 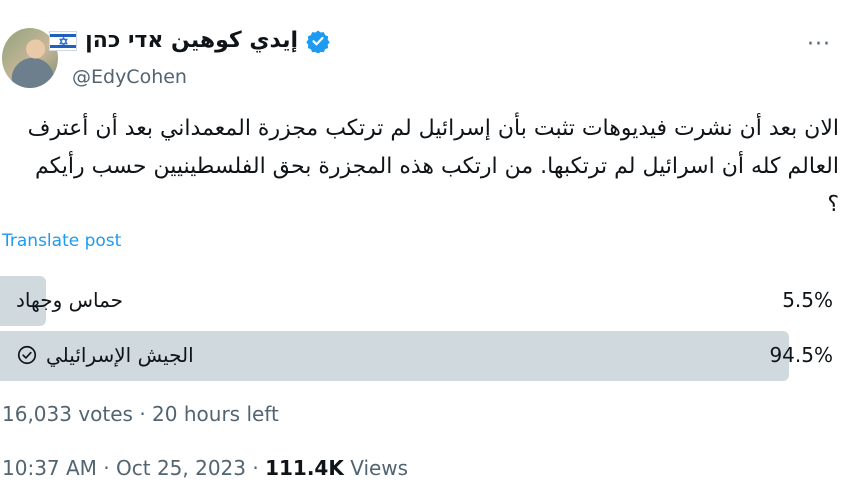 I want to click on author-handle: @EdyCohen, so click(x=129, y=77).